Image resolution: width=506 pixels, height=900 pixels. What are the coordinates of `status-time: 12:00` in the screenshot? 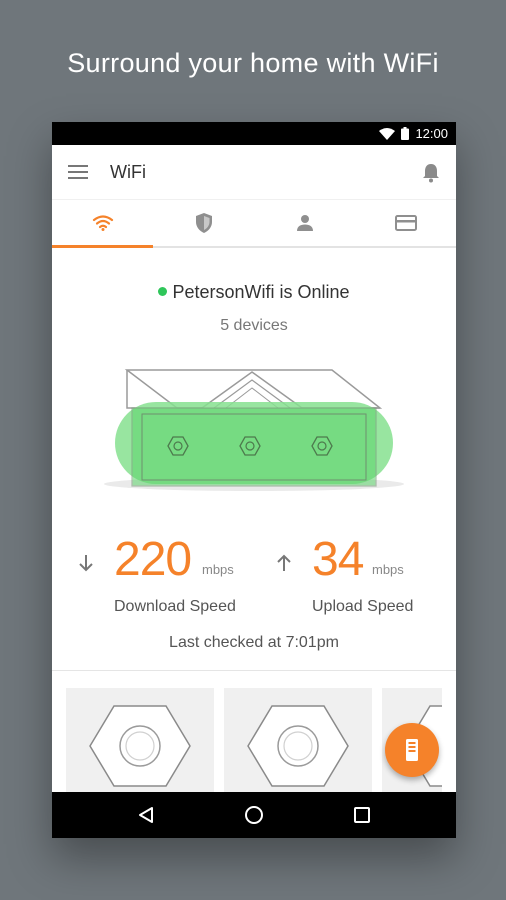 It's located at (431, 133).